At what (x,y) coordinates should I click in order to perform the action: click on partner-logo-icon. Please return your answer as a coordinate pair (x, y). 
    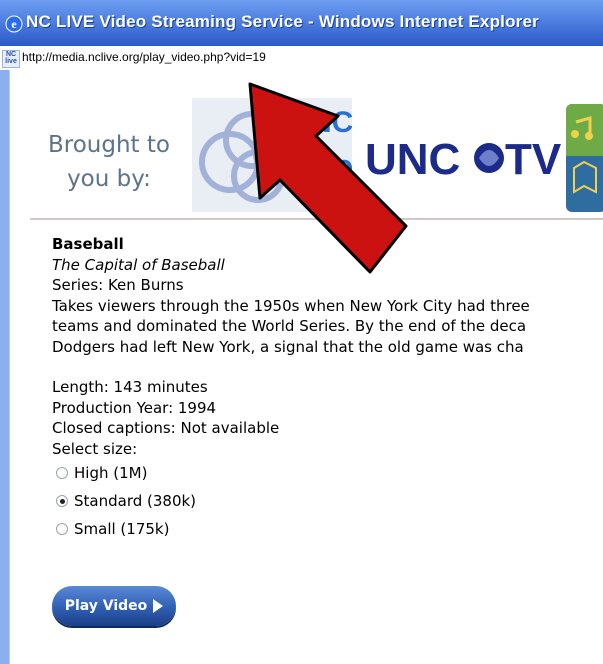
    Looking at the image, I should click on (584, 158).